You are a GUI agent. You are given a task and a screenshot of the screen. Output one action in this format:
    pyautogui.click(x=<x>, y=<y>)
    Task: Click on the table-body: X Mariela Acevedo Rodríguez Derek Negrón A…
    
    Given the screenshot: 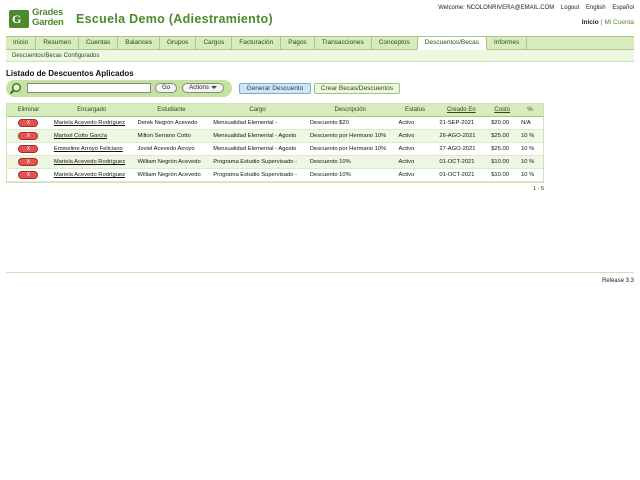 What is the action you would take?
    pyautogui.click(x=275, y=149)
    